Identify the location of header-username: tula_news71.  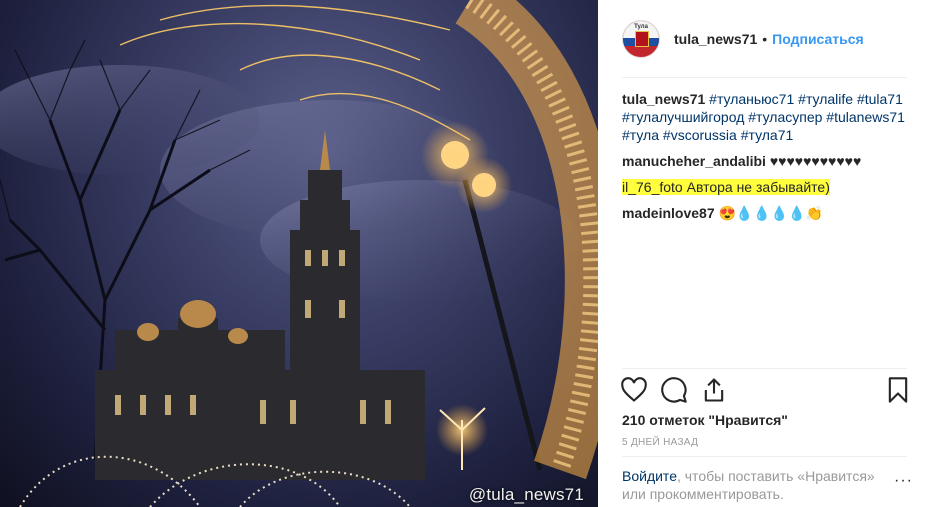
(715, 39).